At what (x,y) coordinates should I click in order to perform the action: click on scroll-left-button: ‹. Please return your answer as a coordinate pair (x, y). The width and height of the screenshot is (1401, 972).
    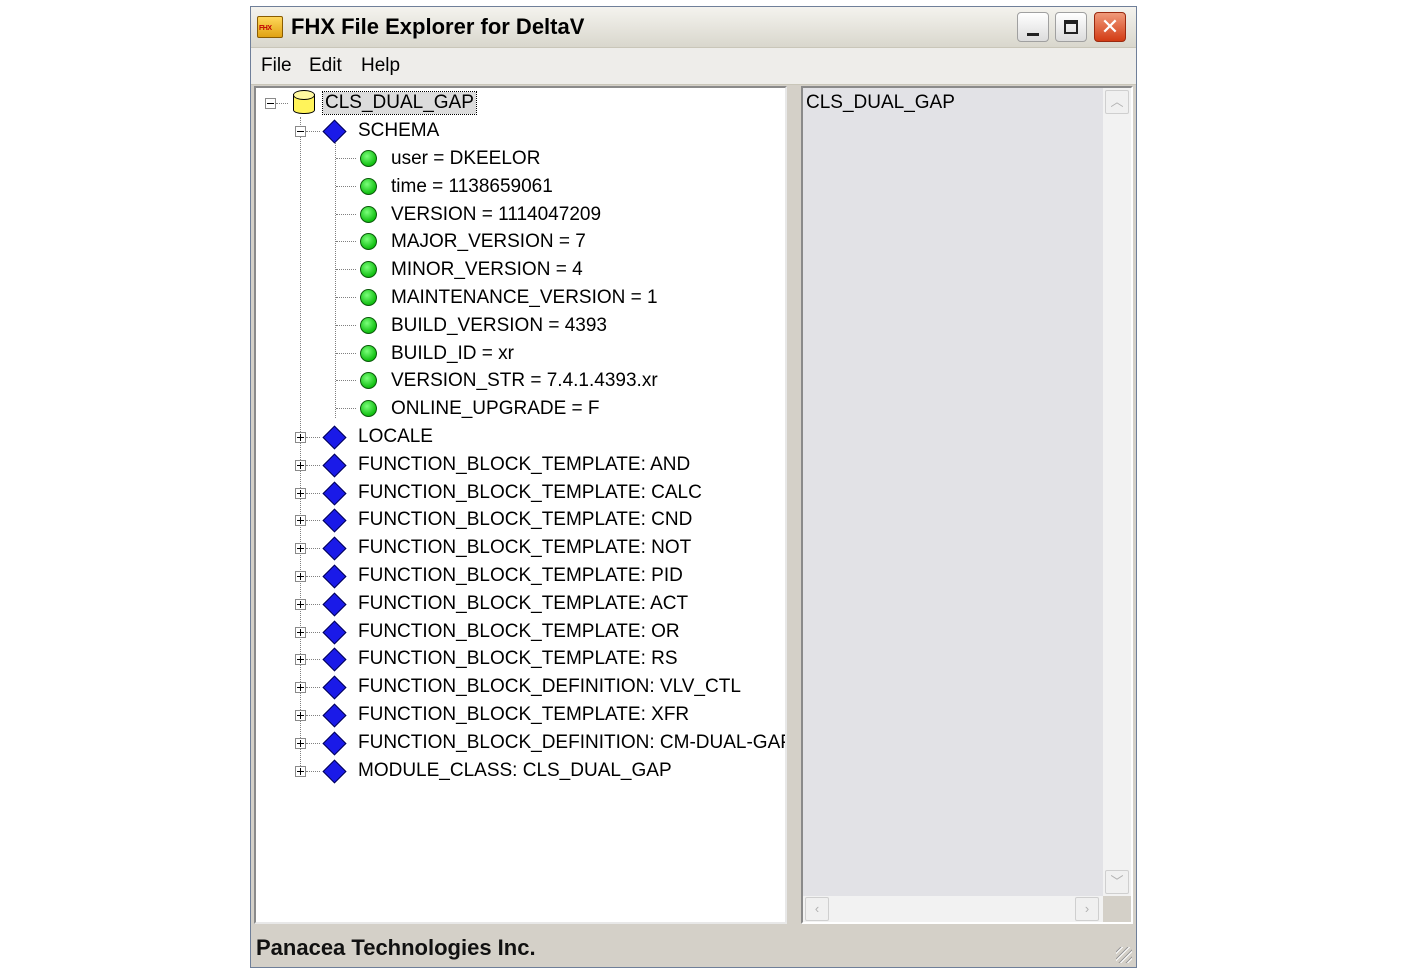
    Looking at the image, I should click on (817, 909).